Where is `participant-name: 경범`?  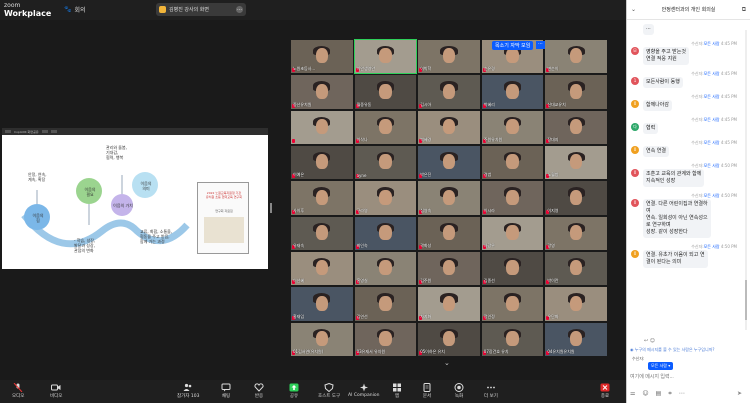
participant-name: 경범 is located at coordinates (487, 175).